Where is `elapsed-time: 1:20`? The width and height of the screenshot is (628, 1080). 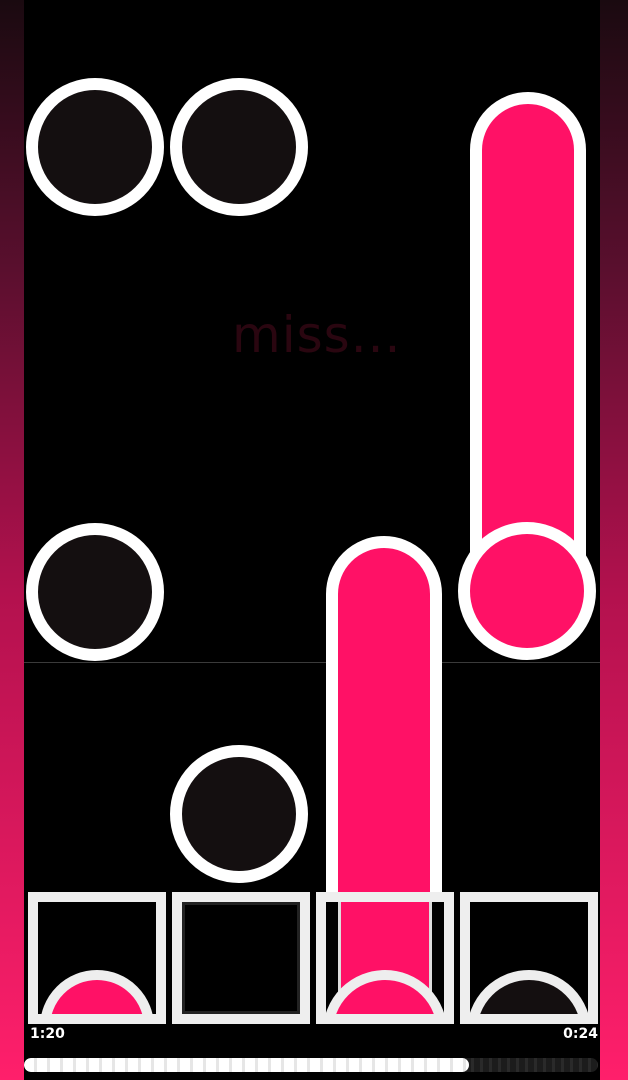 elapsed-time: 1:20 is located at coordinates (47, 1034).